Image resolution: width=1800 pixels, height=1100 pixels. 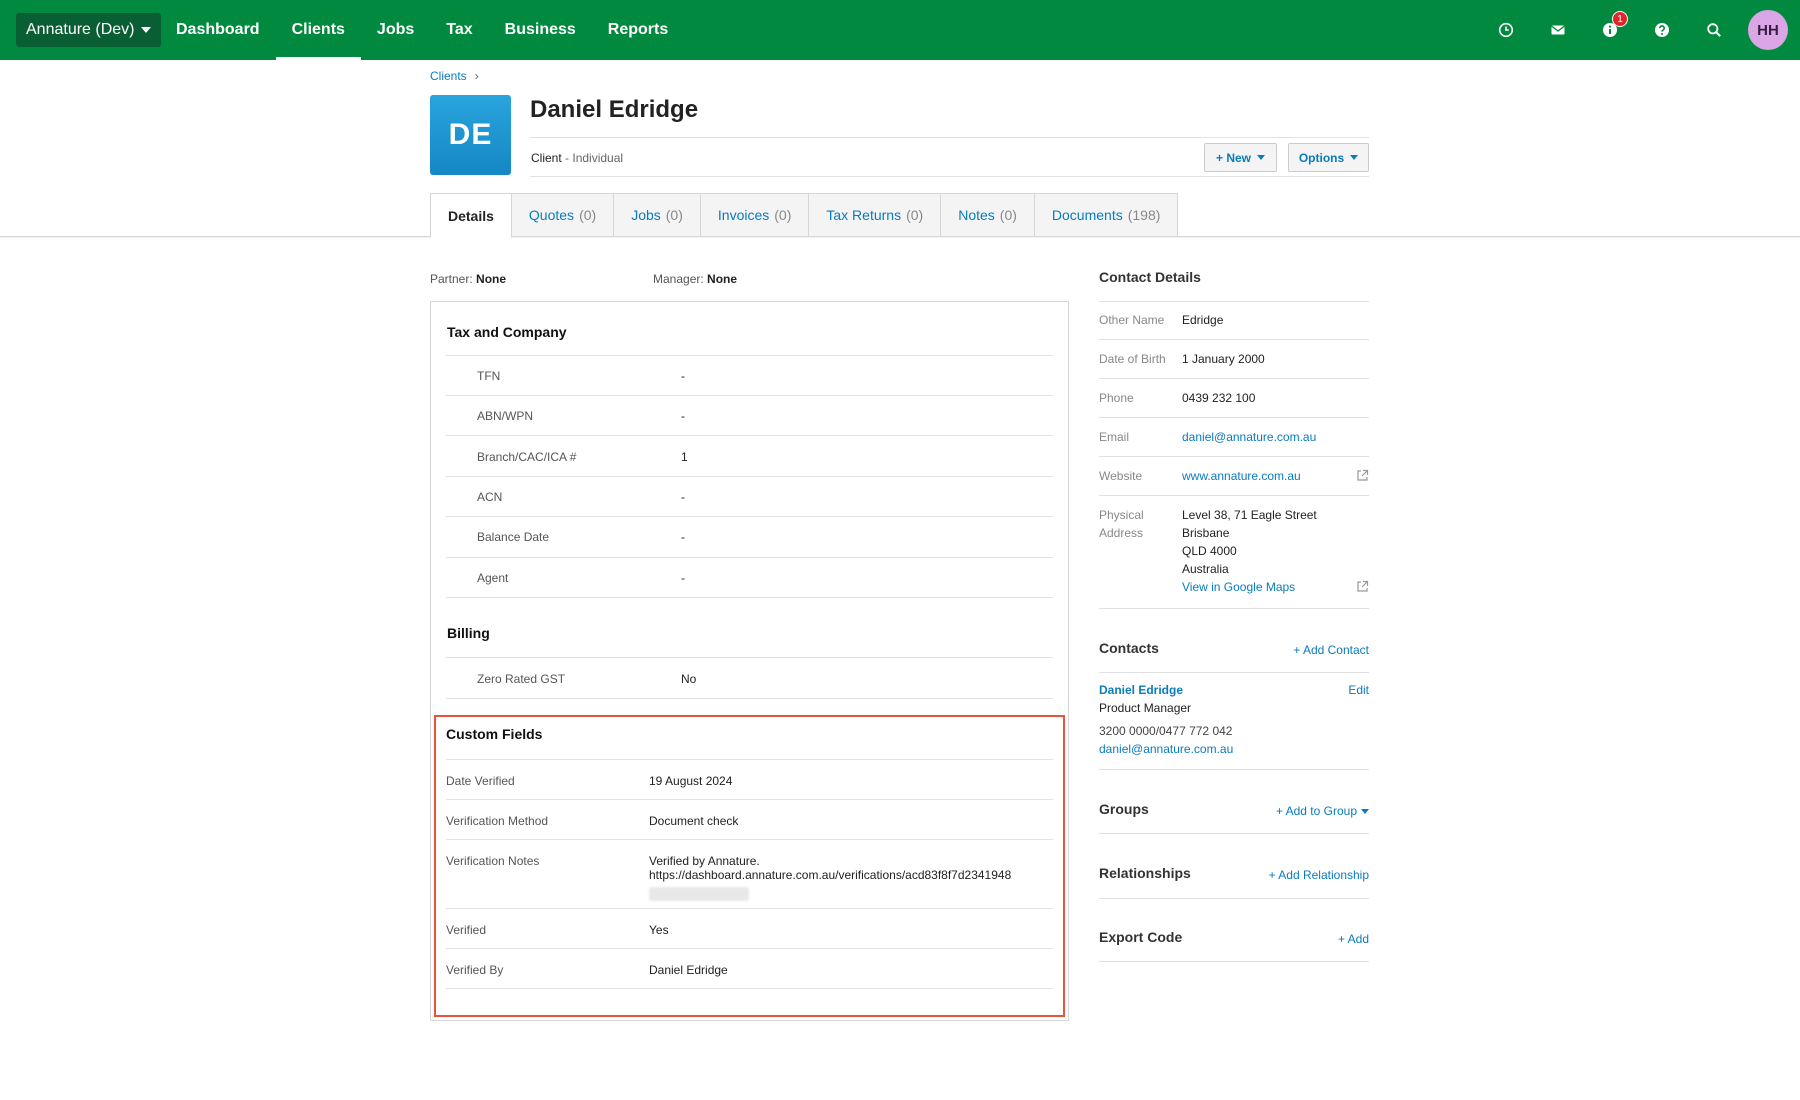 What do you see at coordinates (1353, 939) in the screenshot?
I see `add-export-code-link: + Add` at bounding box center [1353, 939].